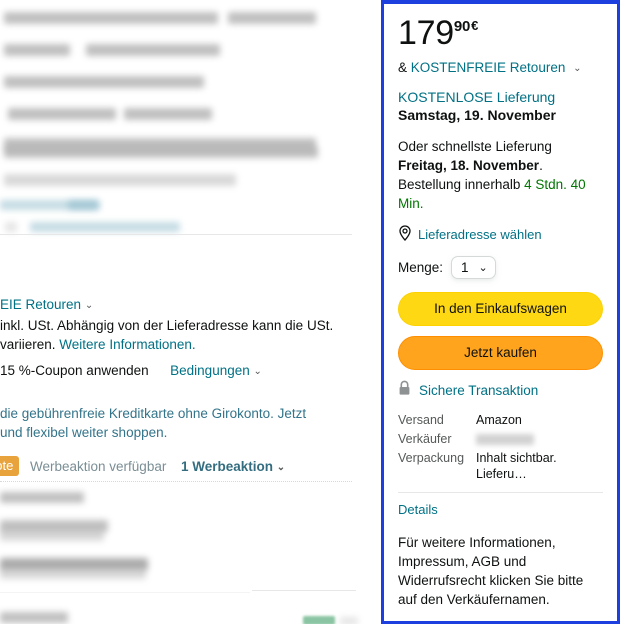 Image resolution: width=624 pixels, height=624 pixels. Describe the element at coordinates (10, 466) in the screenshot. I see `promotion-badge: bote` at that location.